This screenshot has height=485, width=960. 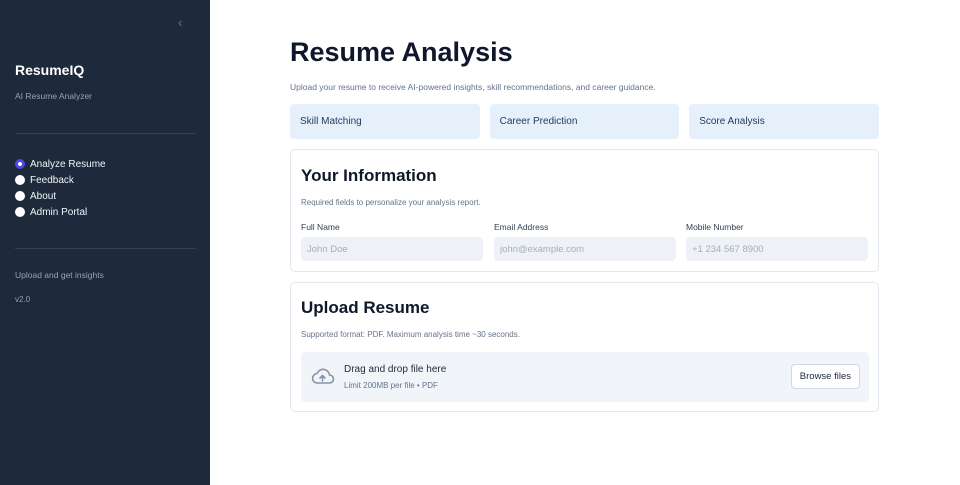 I want to click on email-label: Email Address, so click(x=521, y=227).